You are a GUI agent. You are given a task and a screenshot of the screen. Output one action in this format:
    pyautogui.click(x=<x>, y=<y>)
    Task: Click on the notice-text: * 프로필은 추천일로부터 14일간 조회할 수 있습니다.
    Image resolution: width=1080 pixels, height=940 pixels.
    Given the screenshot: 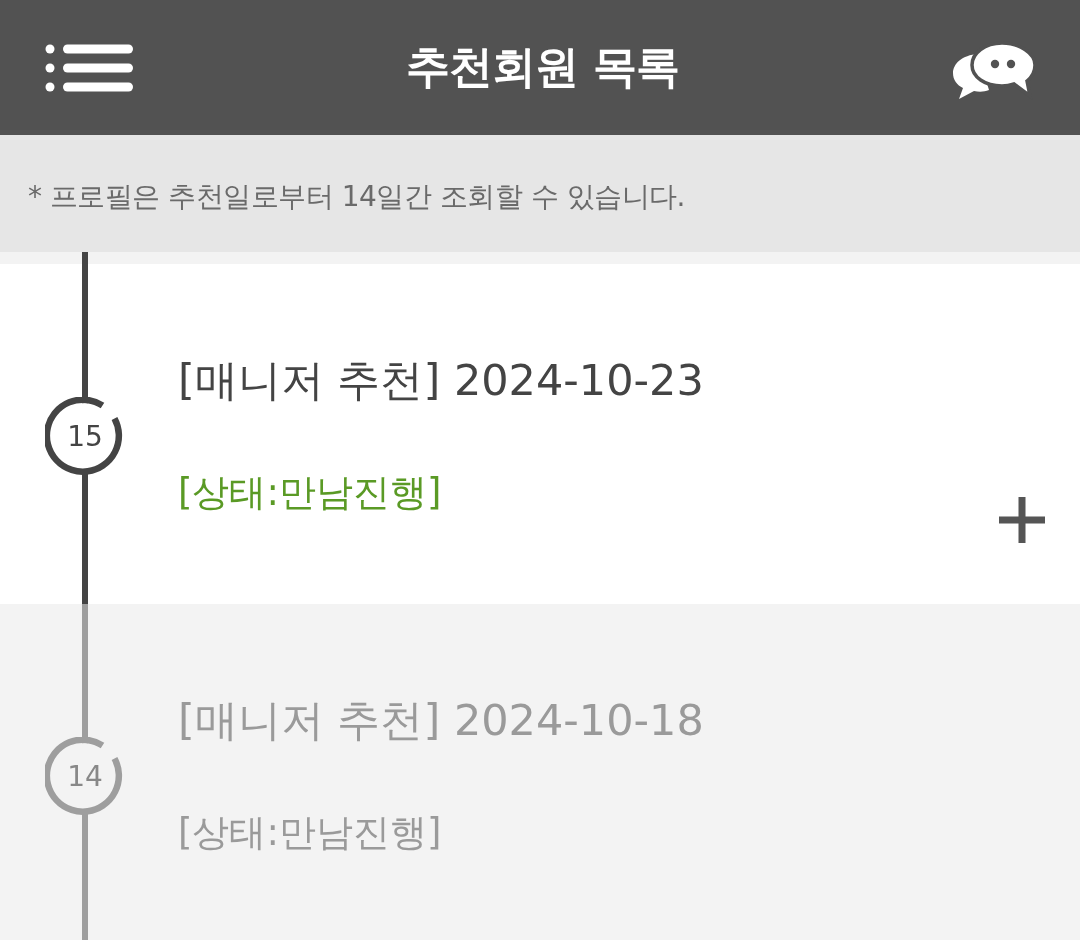 What is the action you would take?
    pyautogui.click(x=356, y=196)
    